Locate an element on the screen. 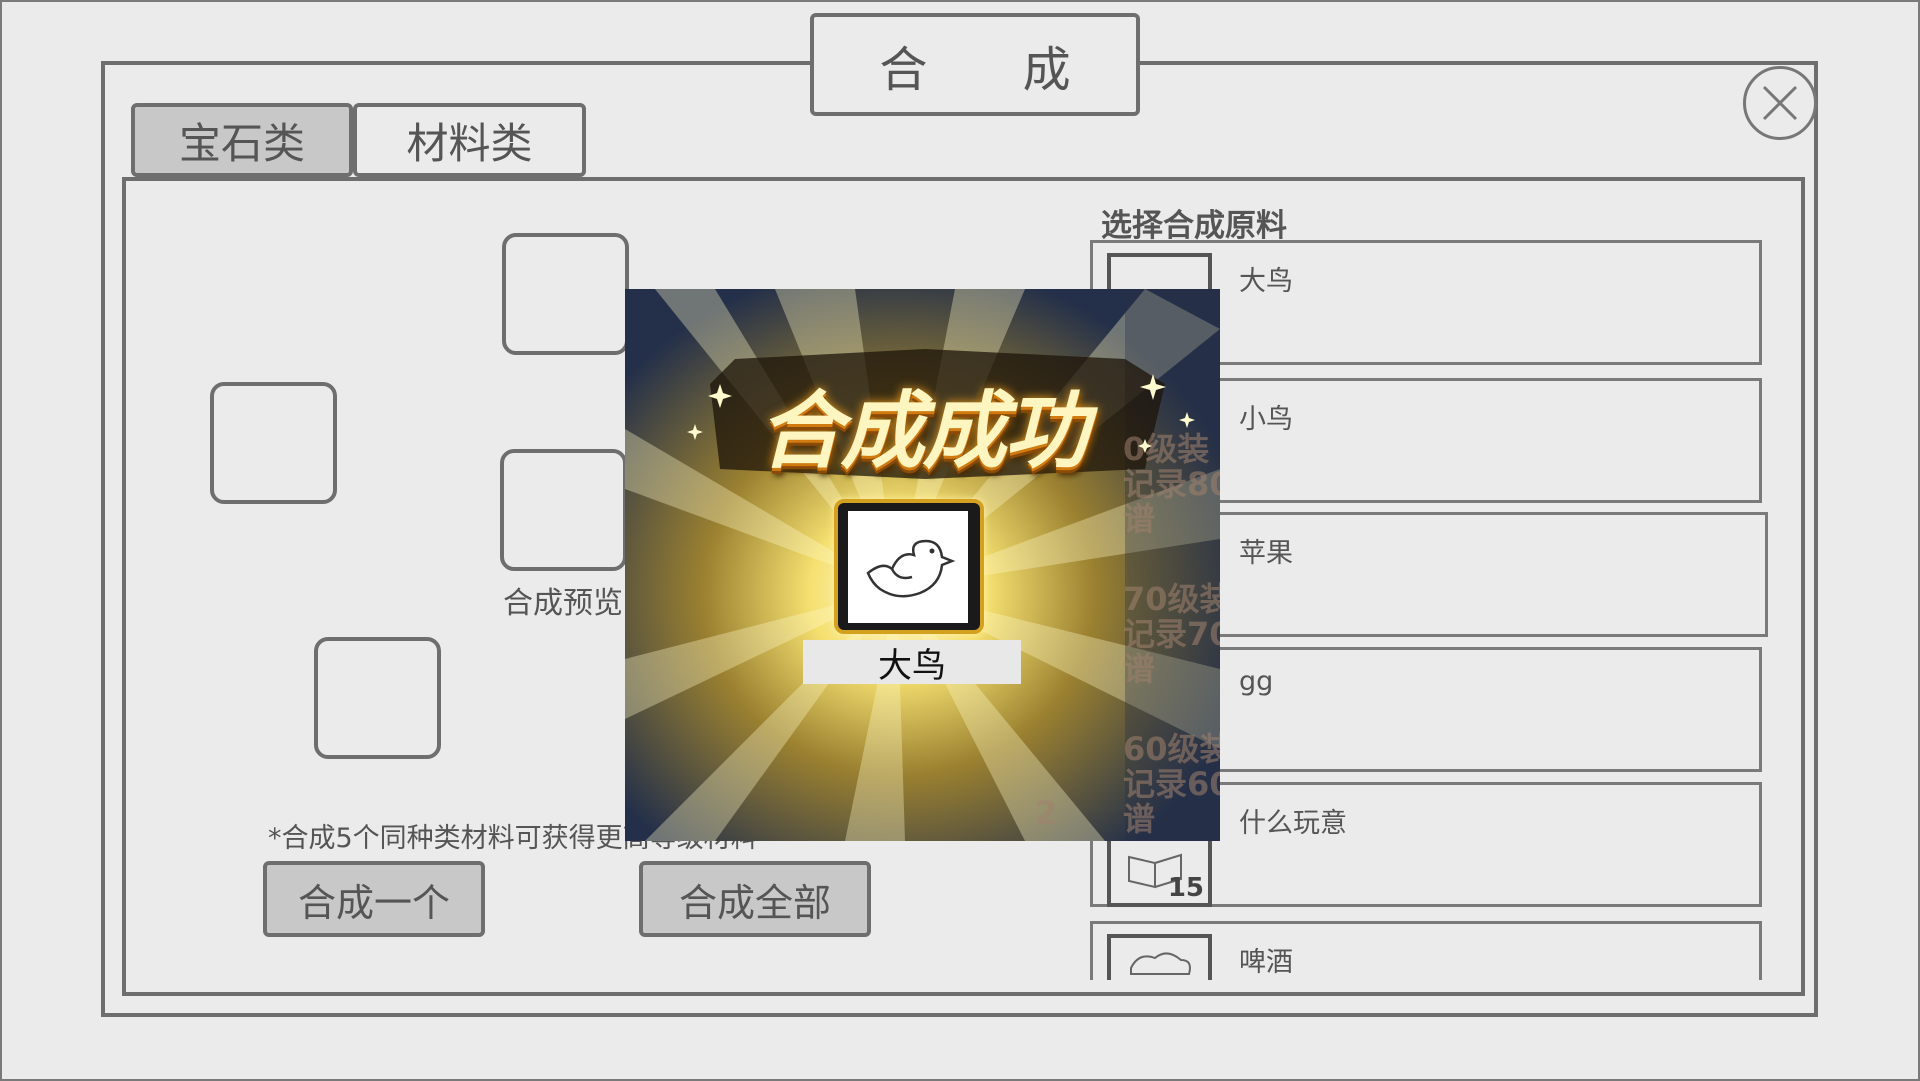  list-item-name: 小鸟 is located at coordinates (1266, 419).